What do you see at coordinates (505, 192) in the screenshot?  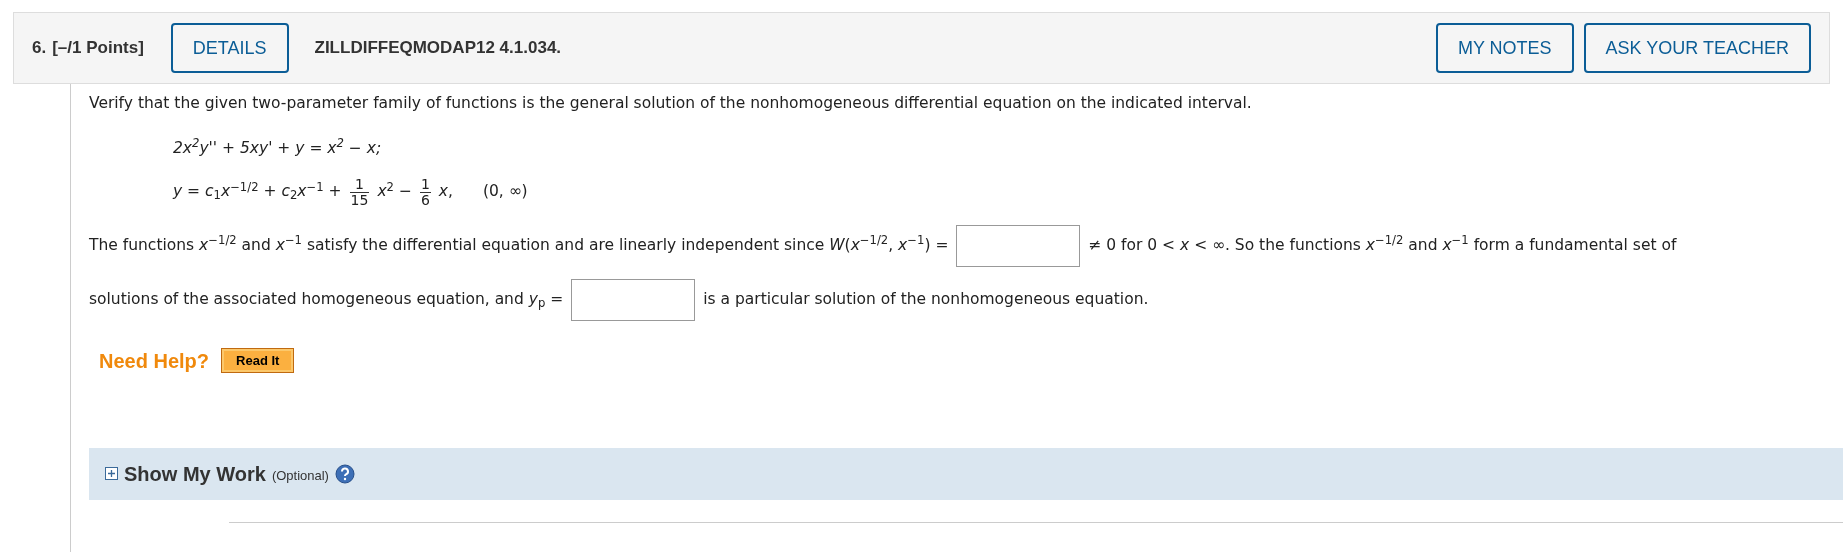 I see `interval-text: (0, ∞)` at bounding box center [505, 192].